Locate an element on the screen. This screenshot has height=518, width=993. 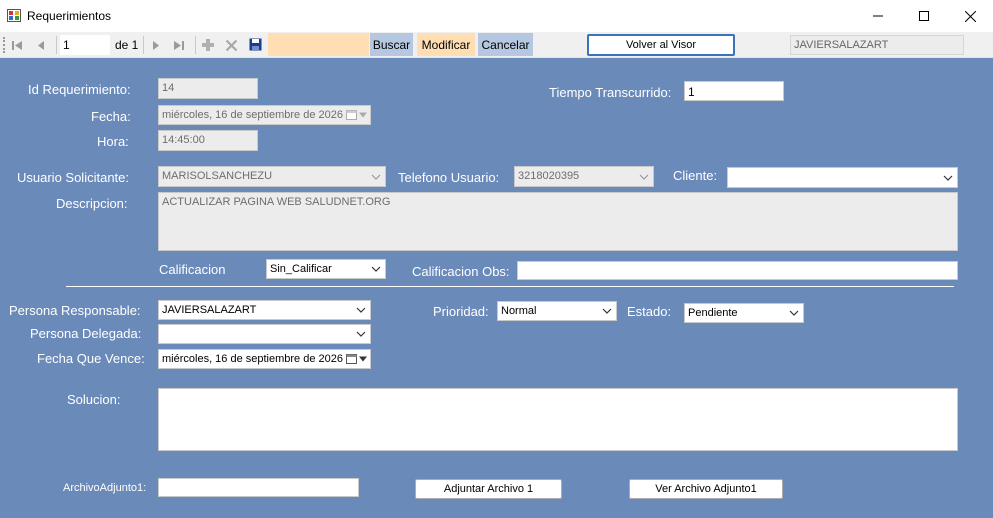
id-requerimiento-field: 14 is located at coordinates (208, 88).